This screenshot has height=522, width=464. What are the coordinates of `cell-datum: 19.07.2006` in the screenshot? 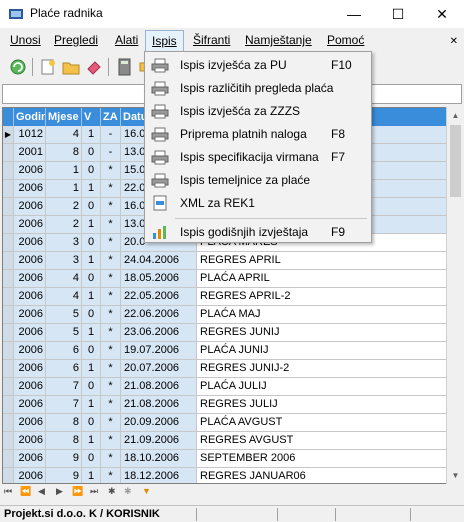 It's located at (159, 351).